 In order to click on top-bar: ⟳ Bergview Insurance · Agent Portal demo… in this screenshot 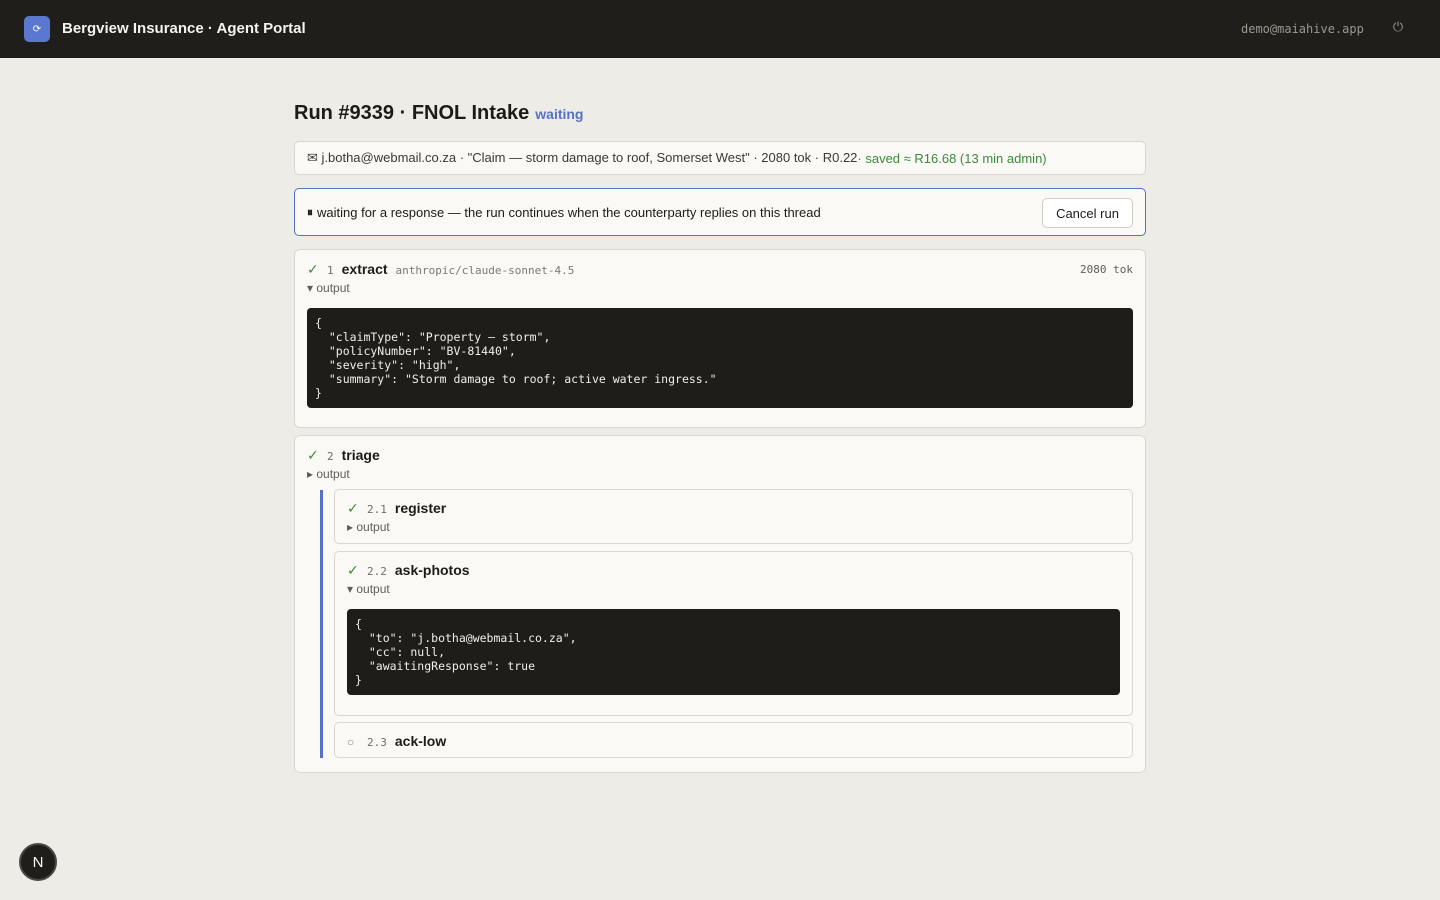, I will do `click(720, 29)`.